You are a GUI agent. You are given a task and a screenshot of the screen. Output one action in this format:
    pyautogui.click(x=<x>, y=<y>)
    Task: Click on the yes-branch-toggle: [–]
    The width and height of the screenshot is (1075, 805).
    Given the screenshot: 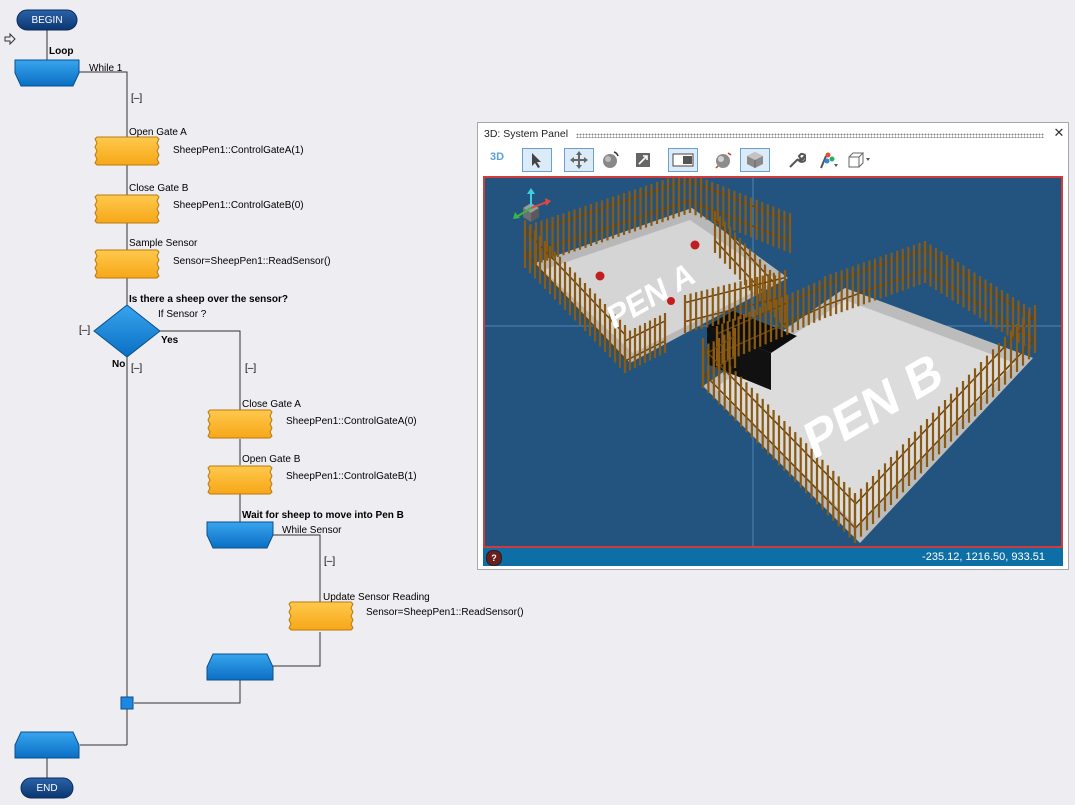 What is the action you would take?
    pyautogui.click(x=250, y=369)
    